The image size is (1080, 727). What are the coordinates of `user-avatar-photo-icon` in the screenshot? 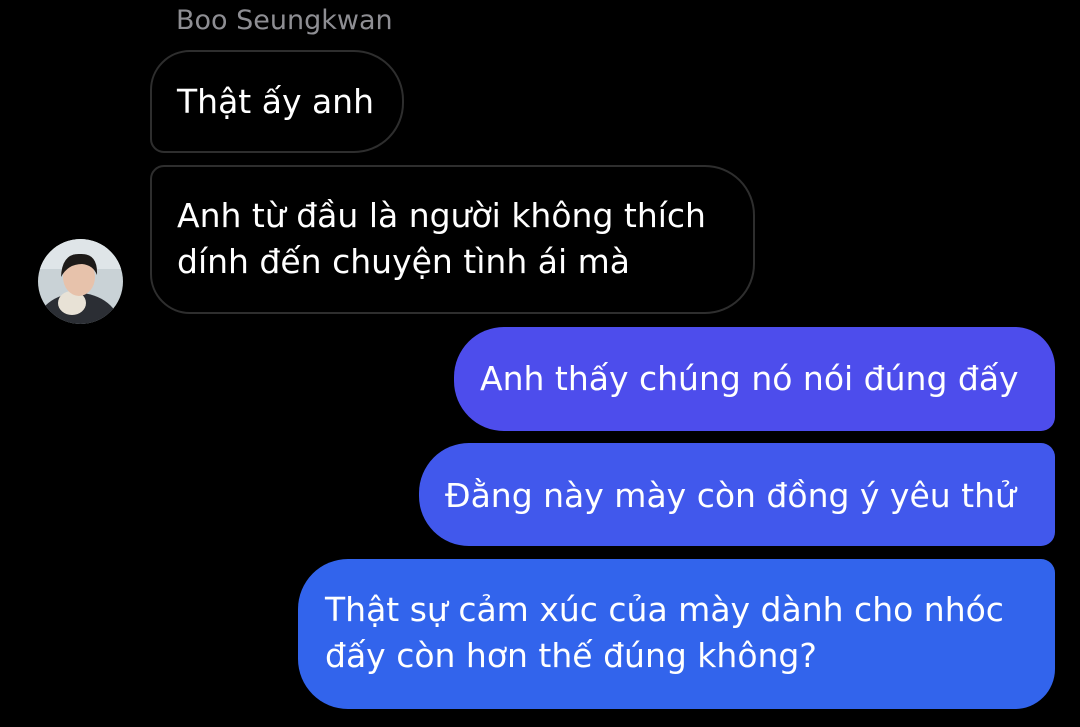 It's located at (80, 281).